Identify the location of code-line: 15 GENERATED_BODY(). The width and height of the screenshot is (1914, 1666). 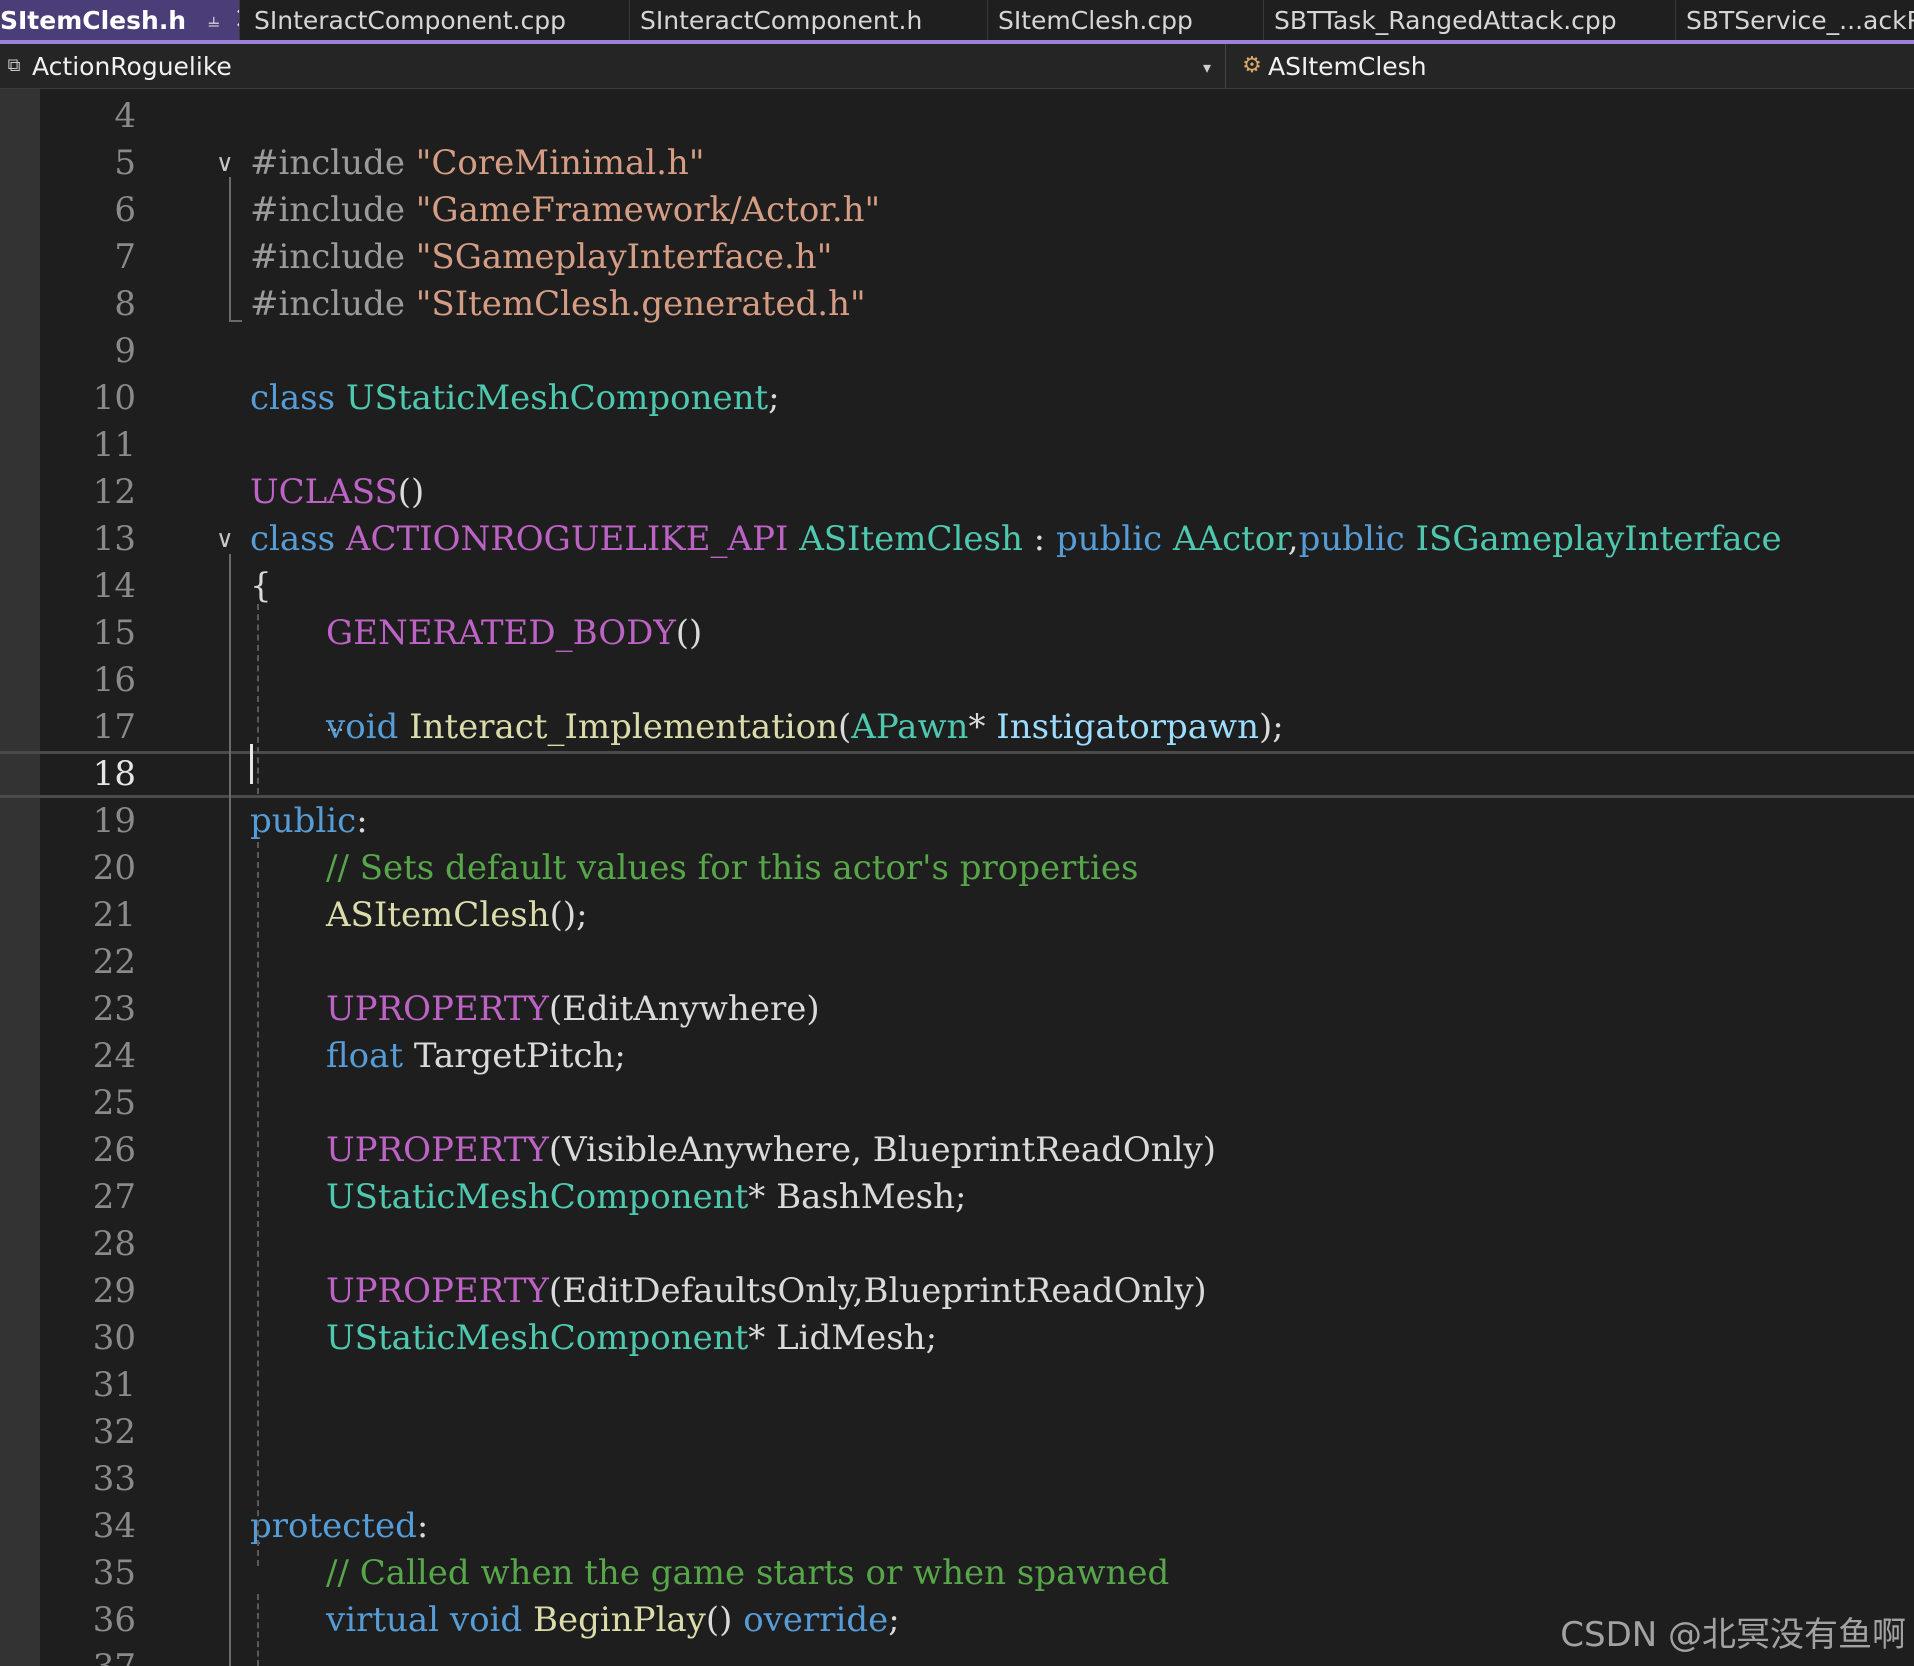
(957, 633).